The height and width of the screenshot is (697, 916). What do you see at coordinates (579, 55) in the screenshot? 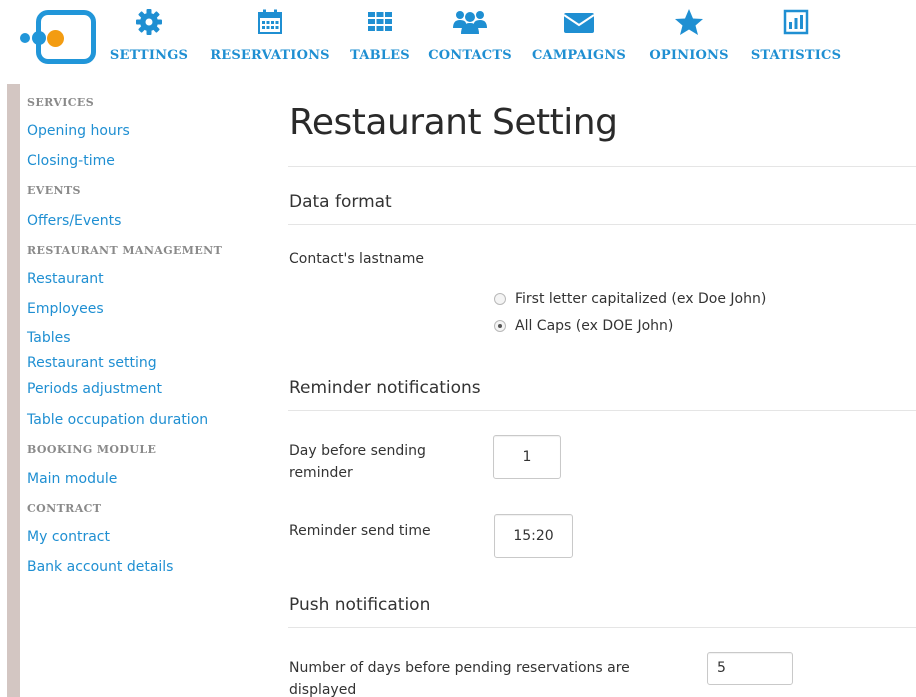
I see `nav-campaigns-label: CAMPAIGNS` at bounding box center [579, 55].